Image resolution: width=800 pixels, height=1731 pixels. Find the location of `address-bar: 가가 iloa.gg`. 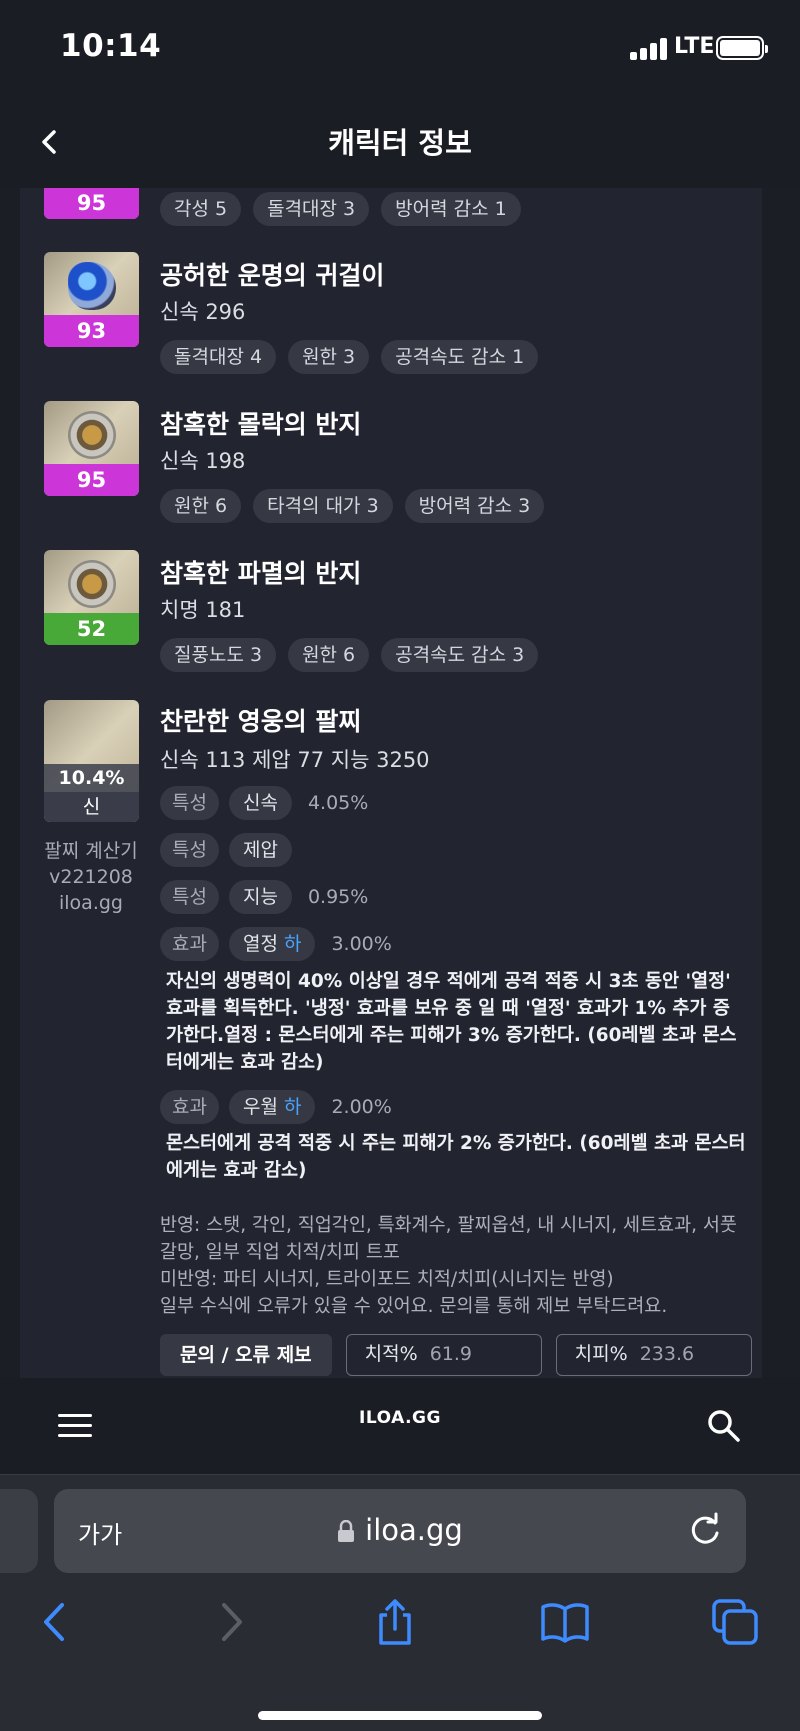

address-bar: 가가 iloa.gg is located at coordinates (400, 1531).